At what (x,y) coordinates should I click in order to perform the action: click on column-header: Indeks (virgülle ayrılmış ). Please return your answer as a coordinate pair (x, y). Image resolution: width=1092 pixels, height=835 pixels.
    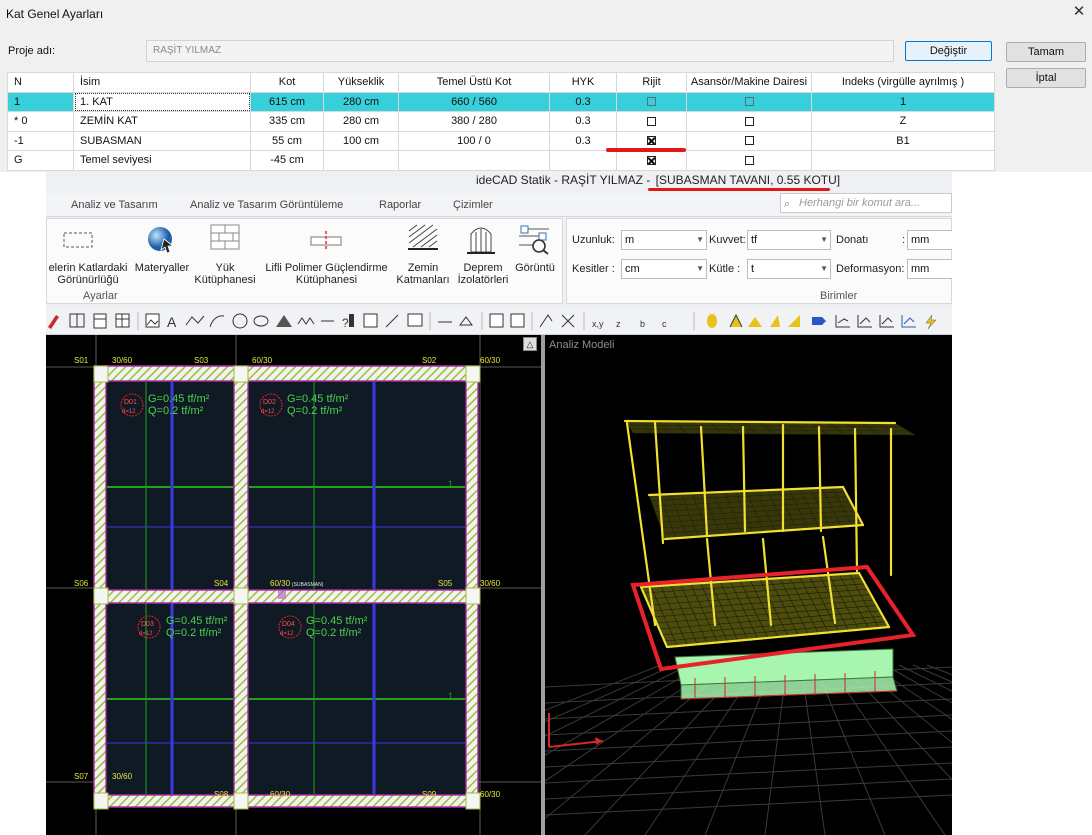
    Looking at the image, I should click on (903, 82).